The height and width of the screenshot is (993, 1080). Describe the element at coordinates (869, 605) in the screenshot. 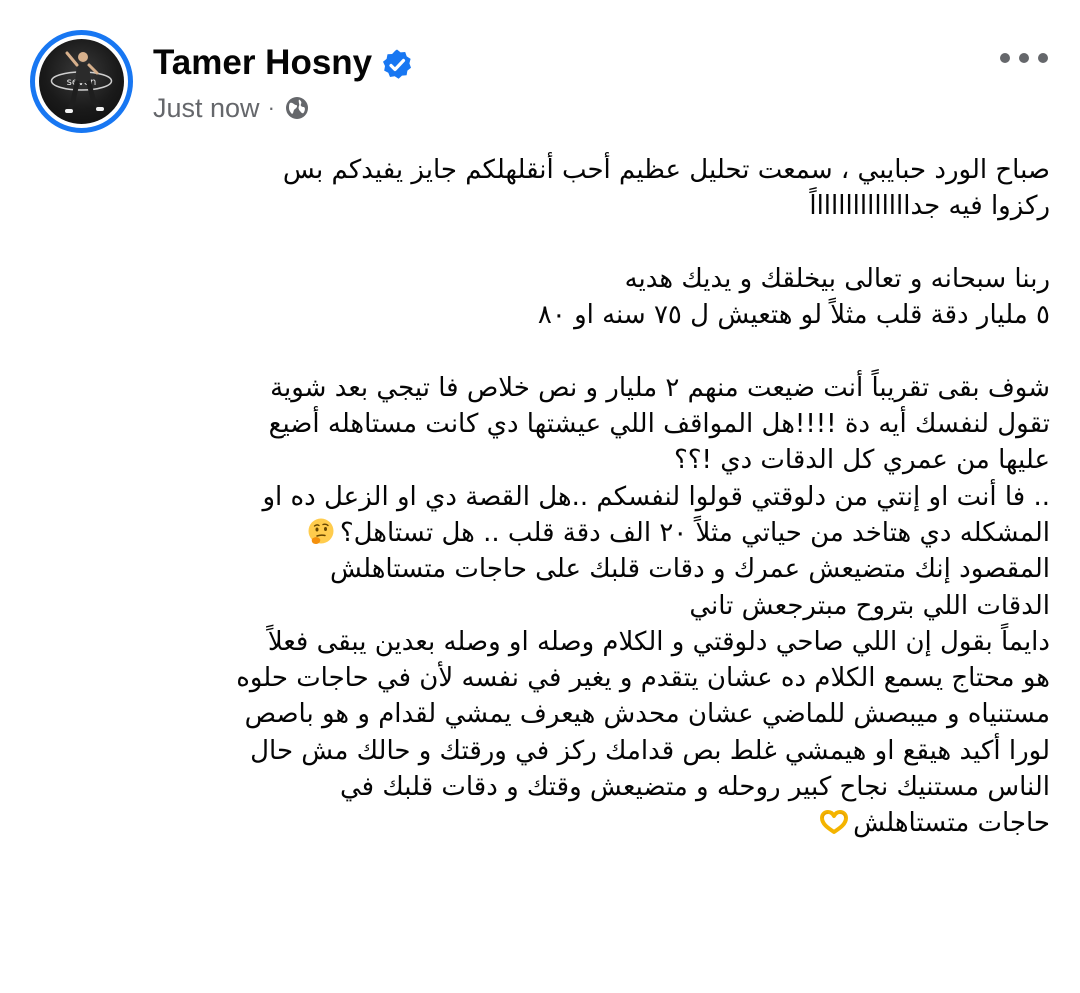

I see `post-line-text: الدقات اللي بتروح مبترجعش تاني` at that location.